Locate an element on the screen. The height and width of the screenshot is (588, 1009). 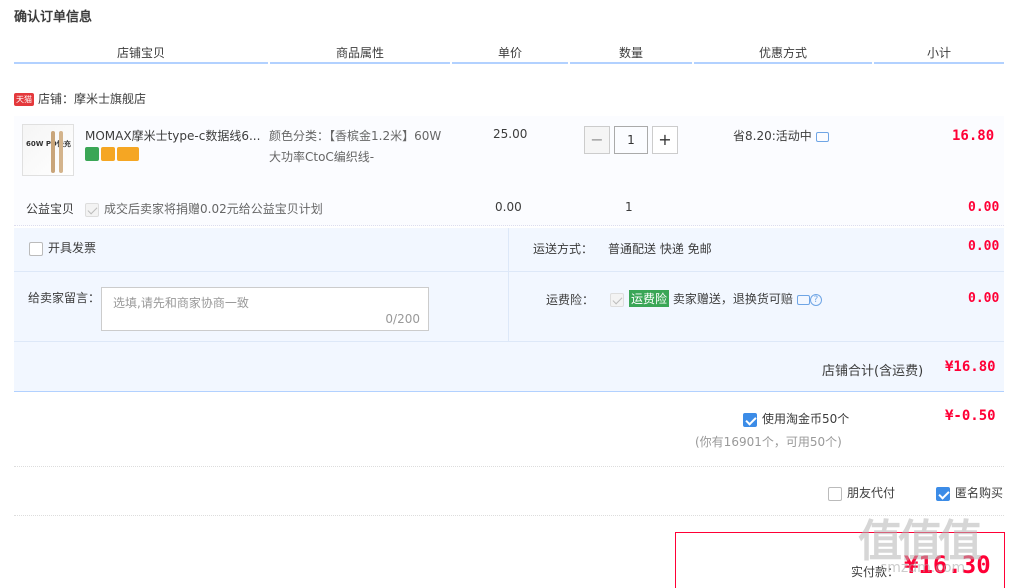
quantity-stepper: − 1 + is located at coordinates (632, 140).